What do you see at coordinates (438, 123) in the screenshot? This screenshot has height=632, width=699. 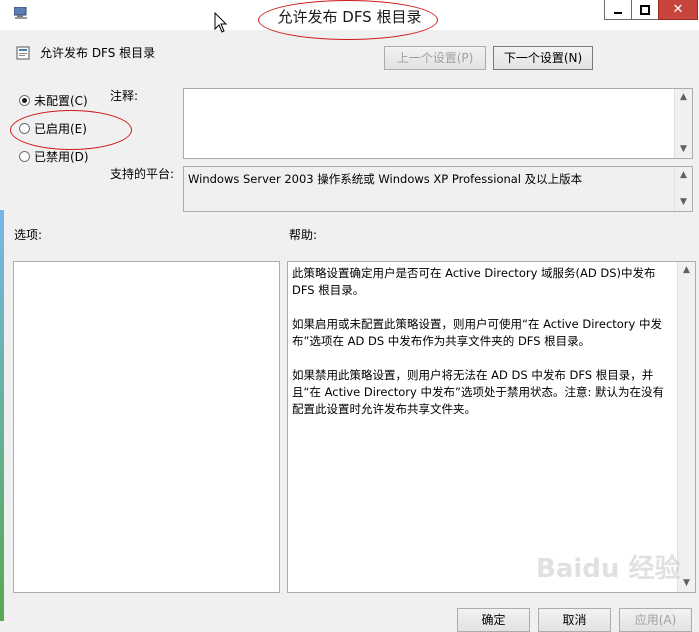 I see `comment-textarea: ▲ ▼` at bounding box center [438, 123].